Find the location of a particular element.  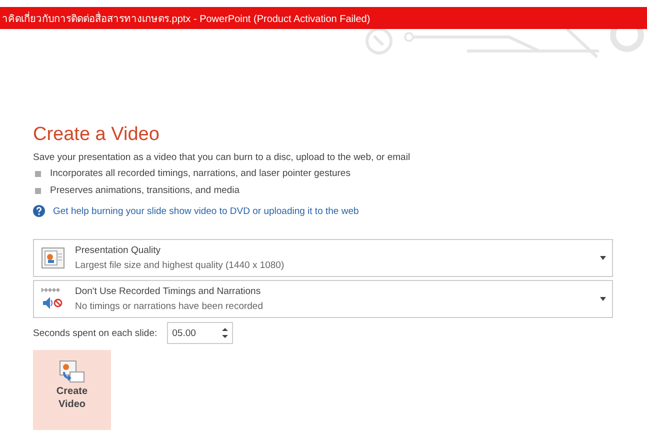

dropdown-subtitle: Largest file size and highest quality (1440 x 1080) is located at coordinates (180, 265).